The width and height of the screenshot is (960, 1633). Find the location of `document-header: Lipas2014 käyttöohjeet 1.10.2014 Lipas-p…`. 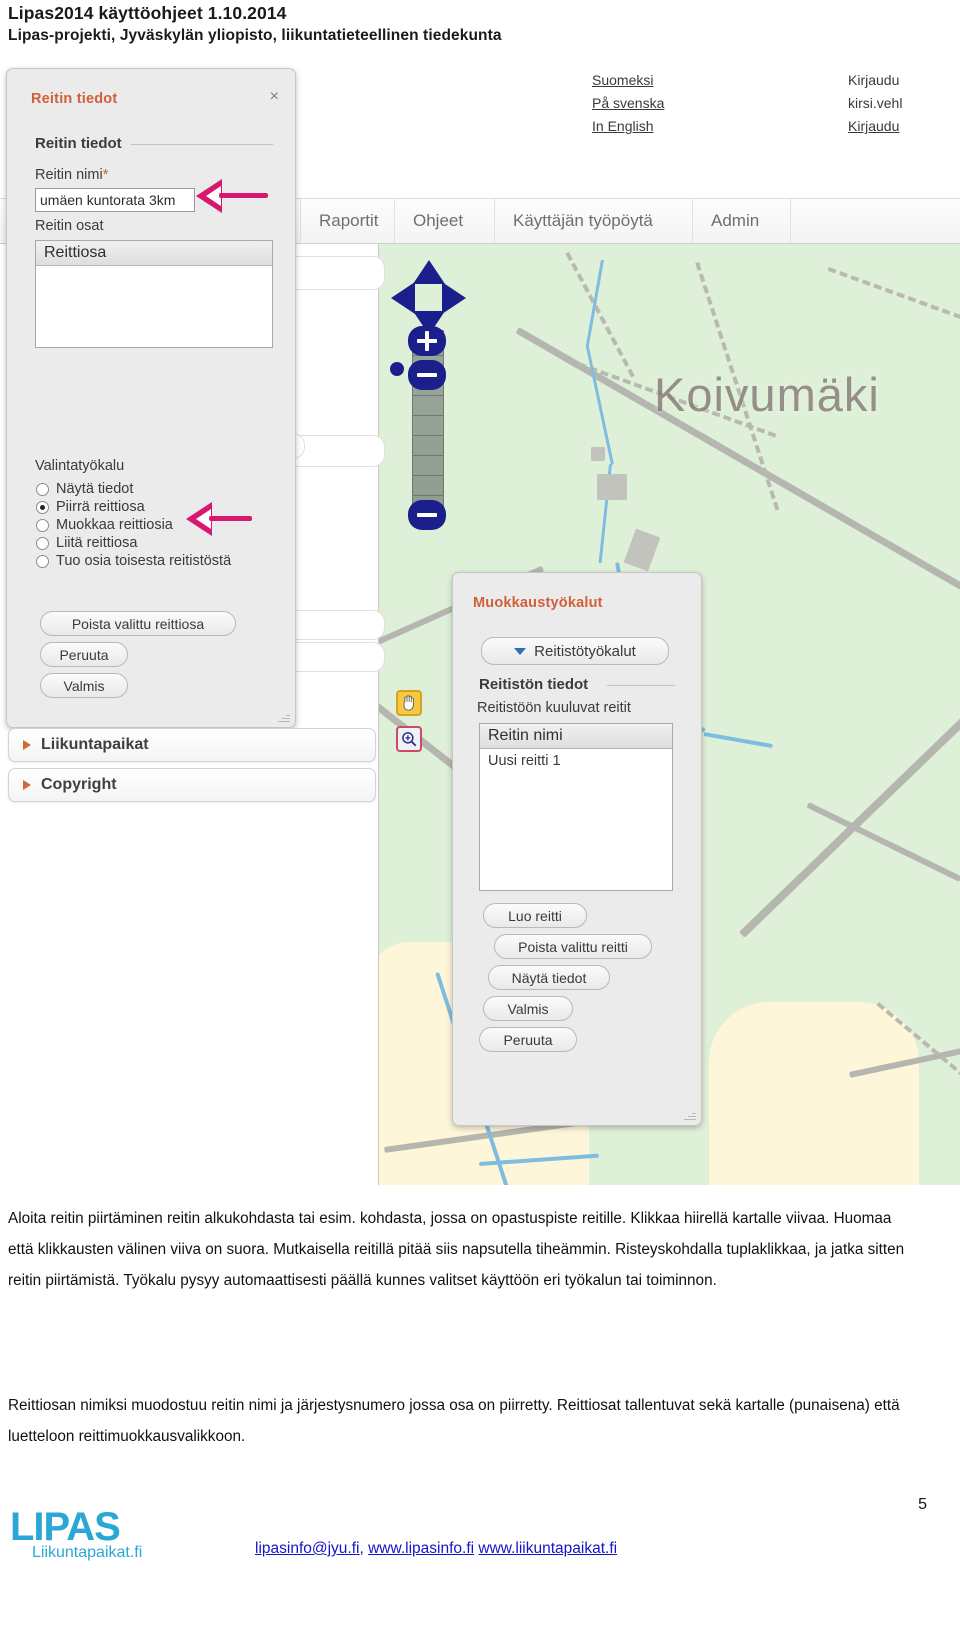

document-header: Lipas2014 käyttöohjeet 1.10.2014 Lipas-p… is located at coordinates (358, 24).